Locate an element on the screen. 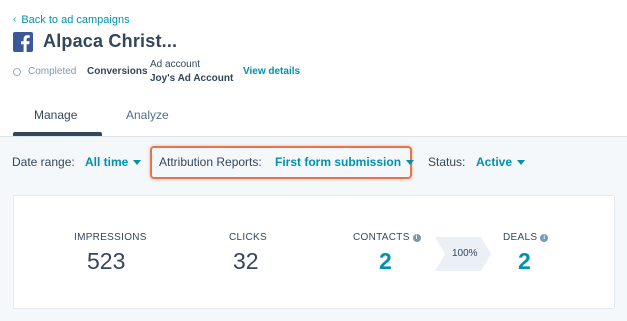  attribution-reports-label: Attribution Reports: is located at coordinates (210, 162).